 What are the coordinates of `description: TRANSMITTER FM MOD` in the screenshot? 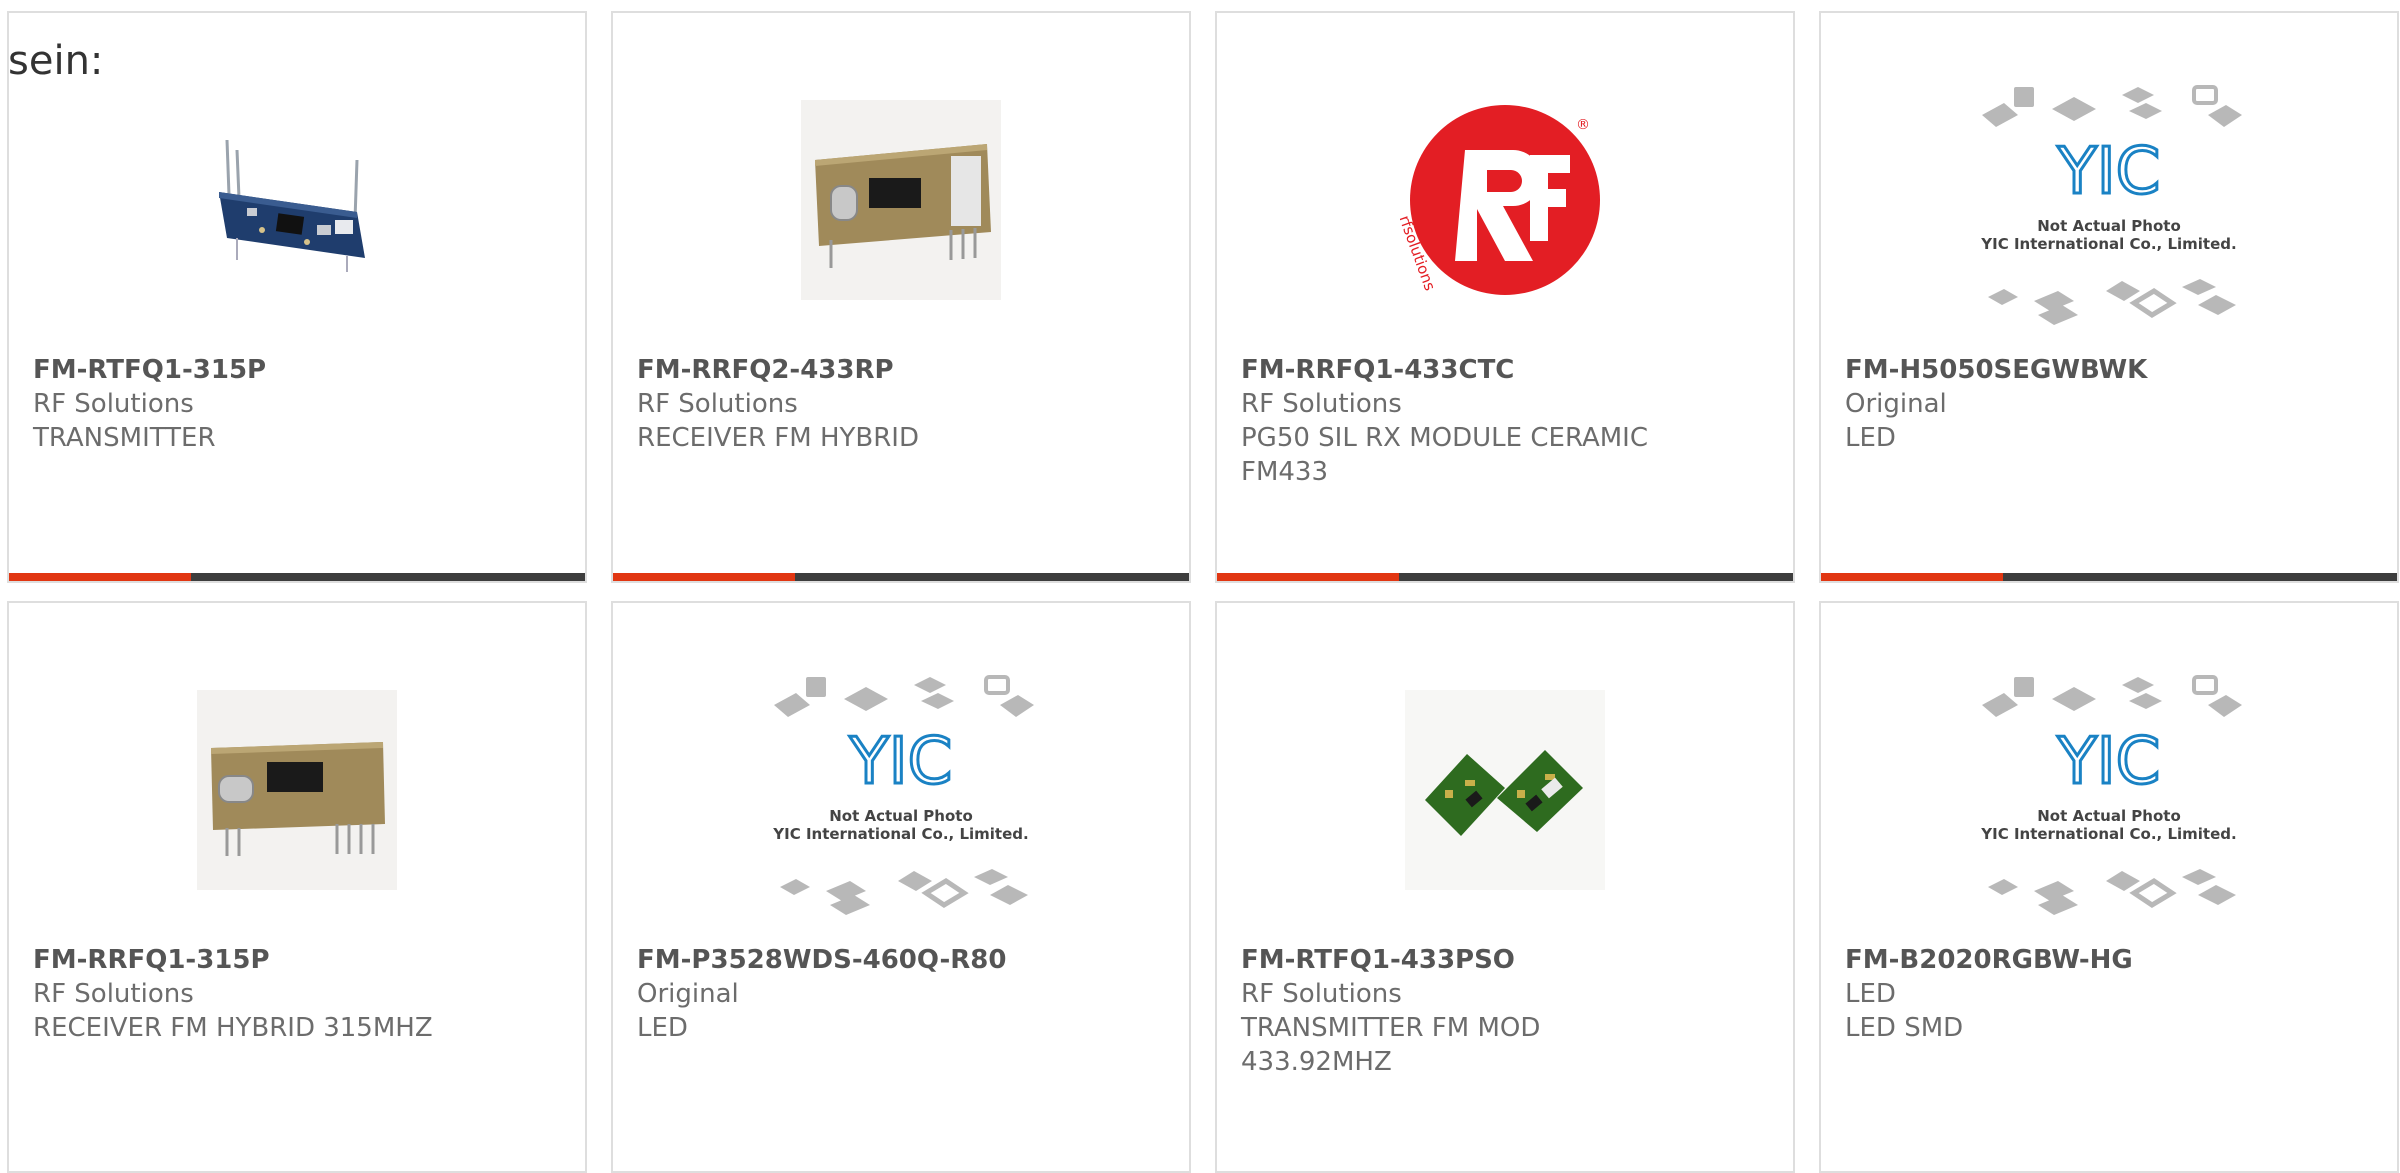 It's located at (1391, 1028).